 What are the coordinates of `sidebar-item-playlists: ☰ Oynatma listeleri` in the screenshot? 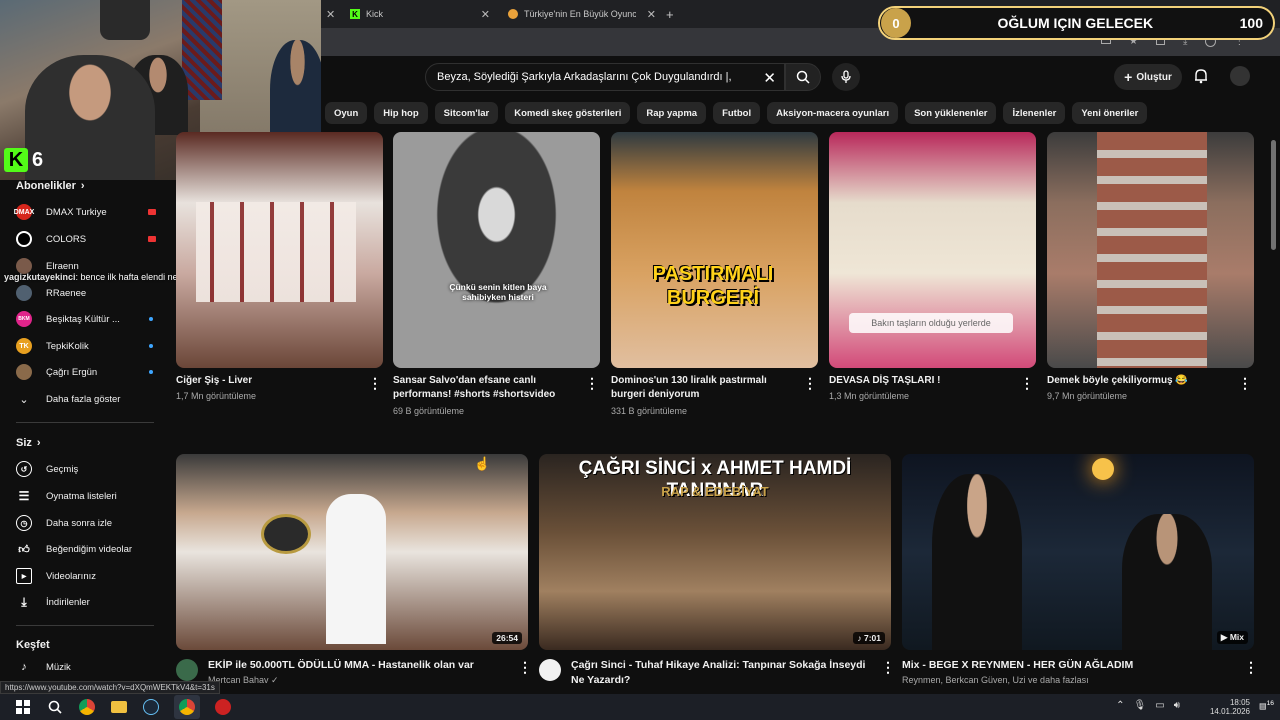 It's located at (86, 496).